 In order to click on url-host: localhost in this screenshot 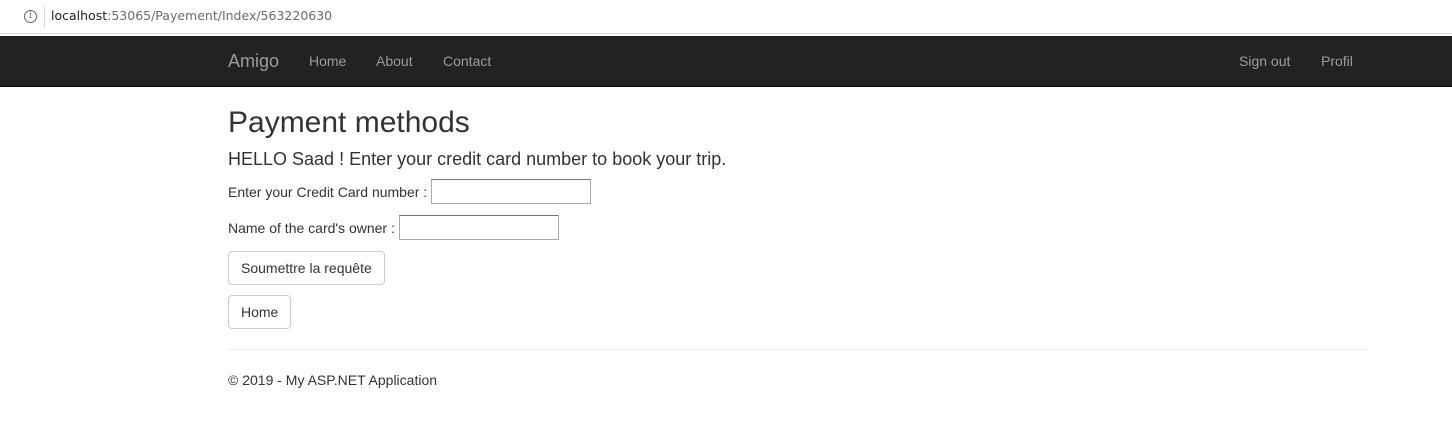, I will do `click(79, 15)`.